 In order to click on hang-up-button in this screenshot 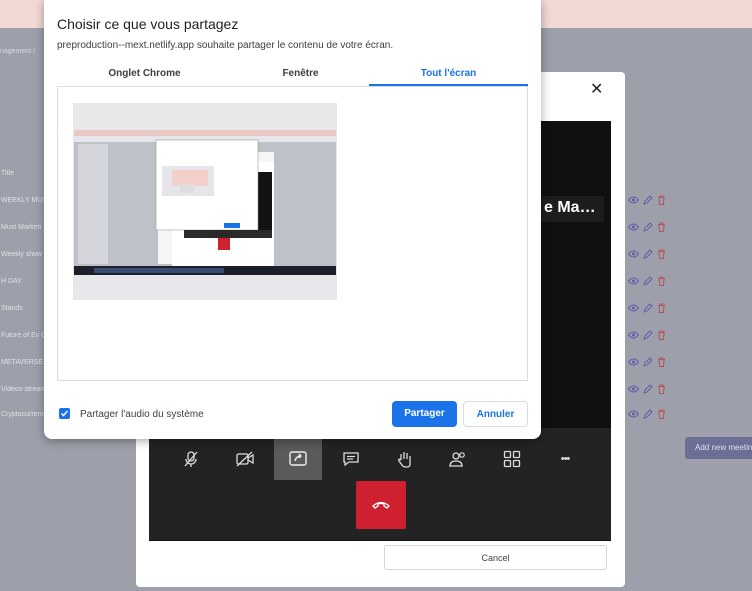, I will do `click(381, 505)`.